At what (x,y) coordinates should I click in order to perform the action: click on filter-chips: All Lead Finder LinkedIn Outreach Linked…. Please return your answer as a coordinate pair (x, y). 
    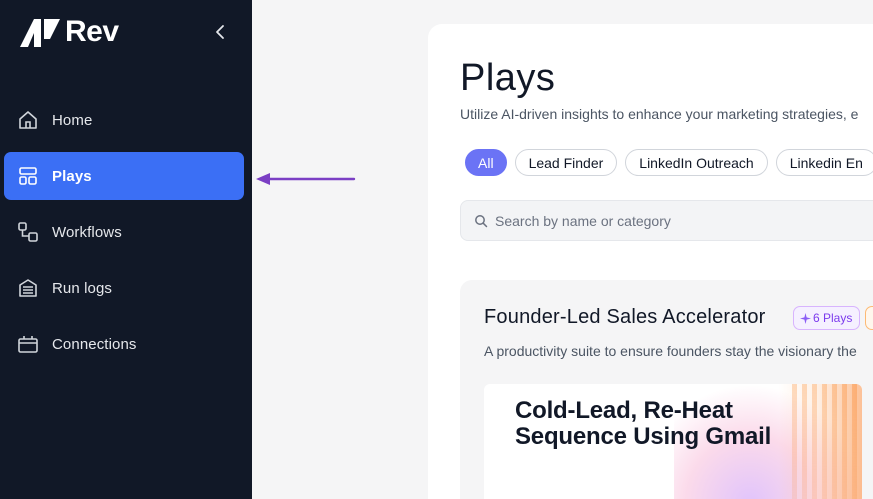
    Looking at the image, I should click on (669, 162).